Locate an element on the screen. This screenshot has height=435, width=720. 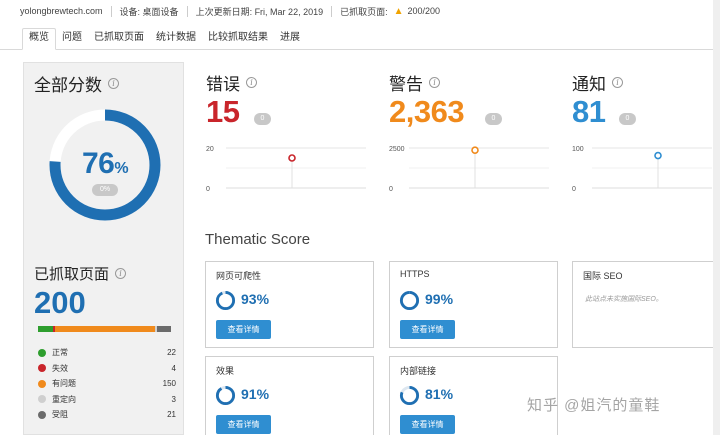
site-domain: yolongbrewtech.com is located at coordinates (61, 11).